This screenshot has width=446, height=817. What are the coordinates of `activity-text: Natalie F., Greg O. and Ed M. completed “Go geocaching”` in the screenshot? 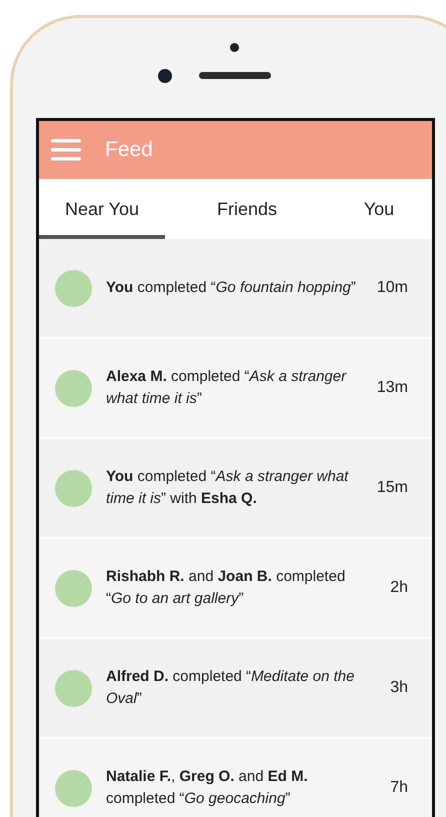 It's located at (207, 788).